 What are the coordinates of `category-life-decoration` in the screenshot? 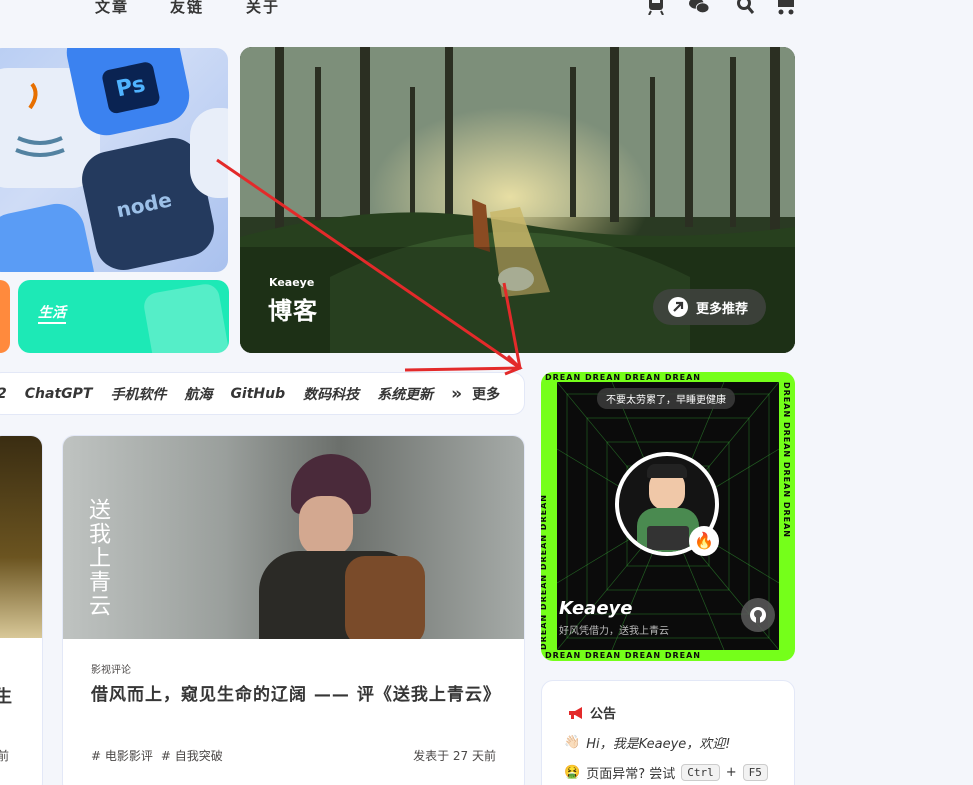 It's located at (185, 317).